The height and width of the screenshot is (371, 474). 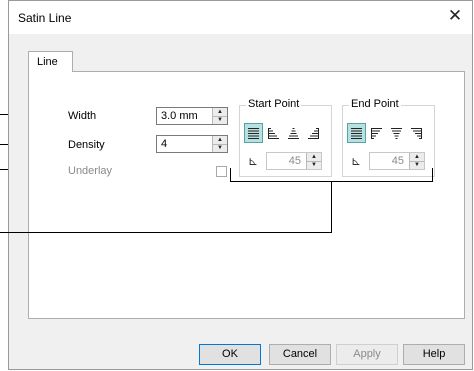 I want to click on start-angle-spinbox: 45 ▲ ▼, so click(x=294, y=161).